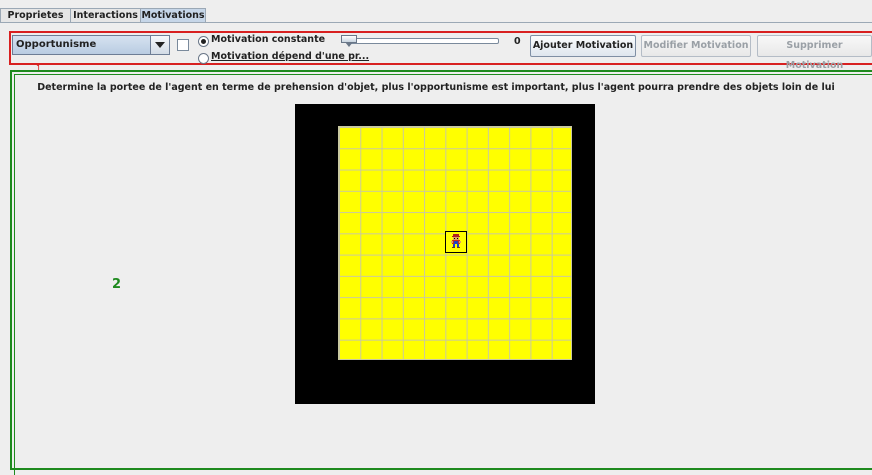 The height and width of the screenshot is (475, 872). What do you see at coordinates (517, 41) in the screenshot?
I see `slider-value: 0` at bounding box center [517, 41].